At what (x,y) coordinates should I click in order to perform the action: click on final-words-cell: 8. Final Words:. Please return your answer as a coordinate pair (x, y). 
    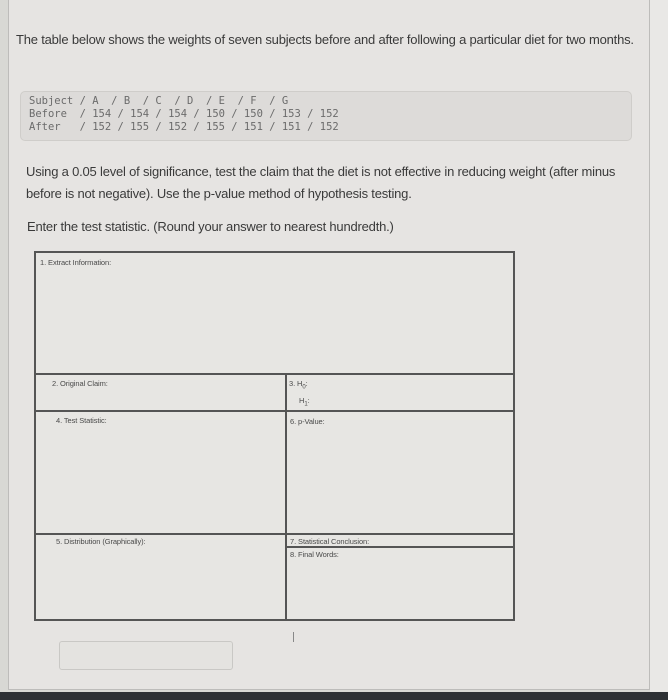
    Looking at the image, I should click on (400, 583).